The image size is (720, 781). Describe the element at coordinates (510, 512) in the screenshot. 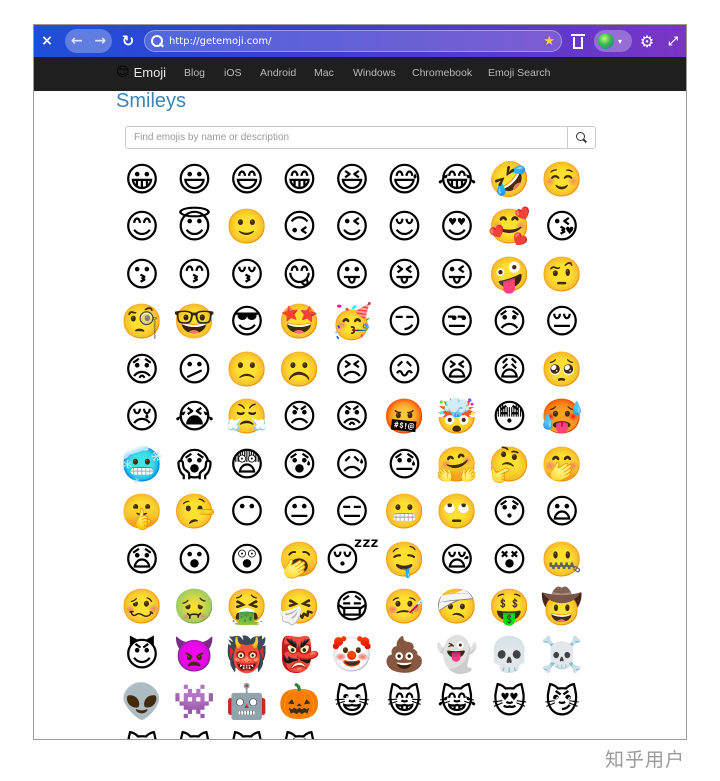

I see `emoji-cell: 😯` at that location.